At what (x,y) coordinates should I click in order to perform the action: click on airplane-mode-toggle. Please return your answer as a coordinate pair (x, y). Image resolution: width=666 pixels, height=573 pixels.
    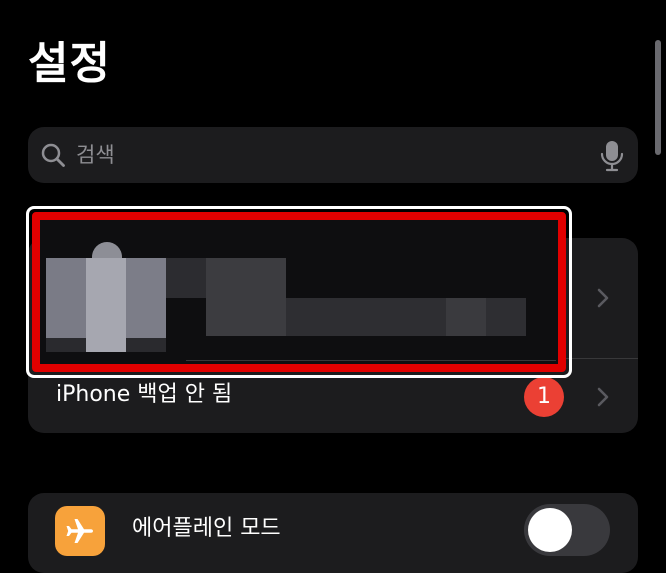
    Looking at the image, I should click on (567, 530).